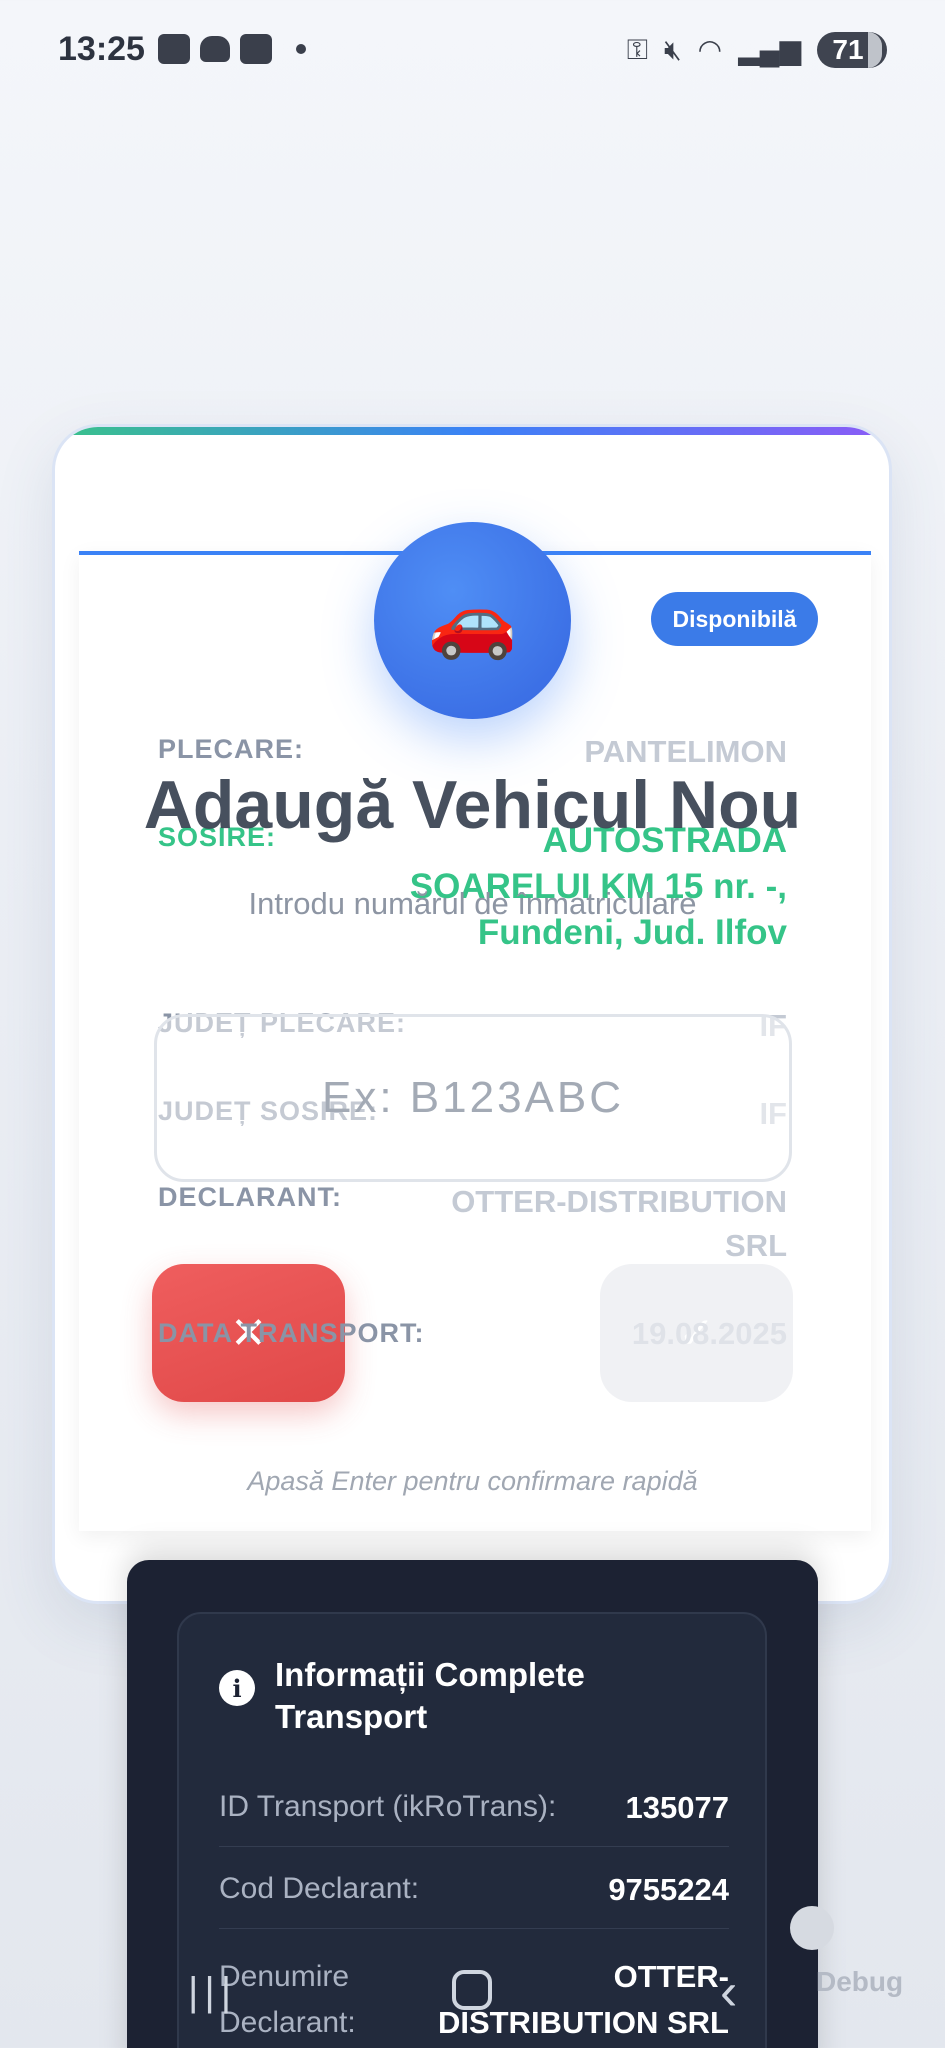 This screenshot has height=2048, width=945. What do you see at coordinates (174, 49) in the screenshot?
I see `emag-icon` at bounding box center [174, 49].